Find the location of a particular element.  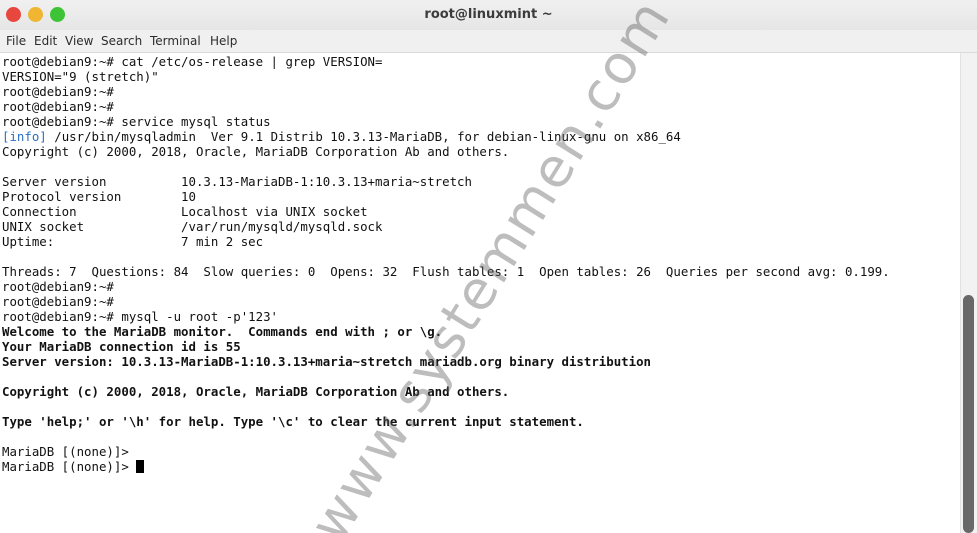

terminal-line: MariaDB [(none)]> is located at coordinates (65, 451).